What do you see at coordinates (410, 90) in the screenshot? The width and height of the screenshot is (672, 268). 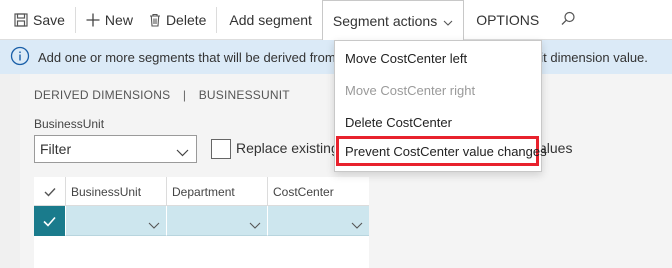 I see `menu-item-move-right: Move CostCenter right` at bounding box center [410, 90].